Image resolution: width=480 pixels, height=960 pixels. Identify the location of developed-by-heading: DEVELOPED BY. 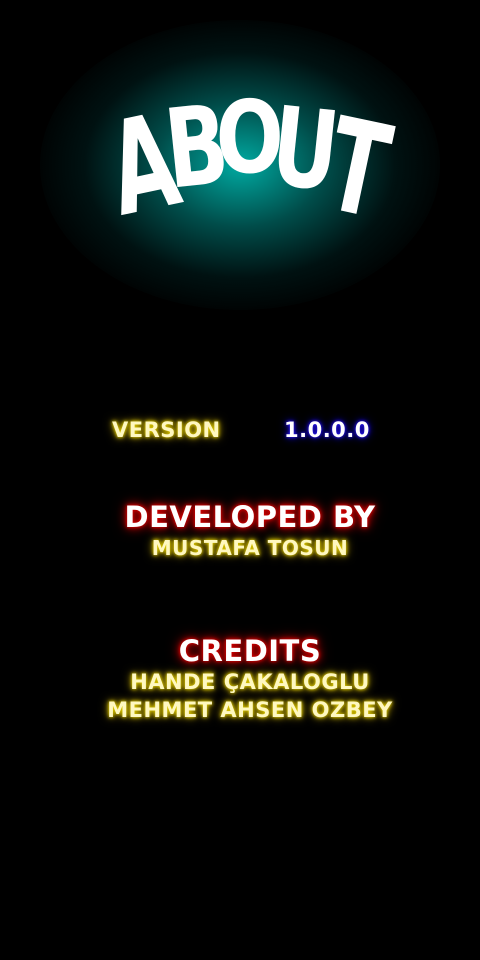
(250, 517).